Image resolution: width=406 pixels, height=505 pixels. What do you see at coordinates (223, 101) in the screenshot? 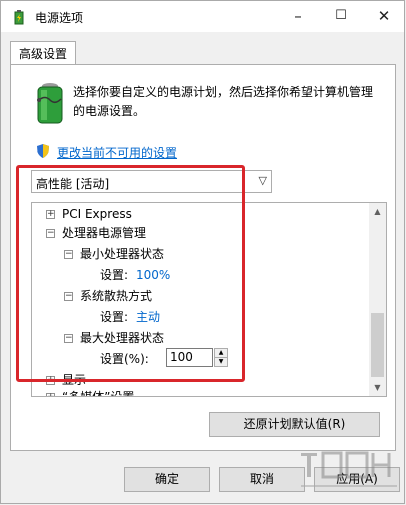
I see `description-text: 选择你要自定义的电源计划，然后选择你希望计算机管理的电源设置。` at bounding box center [223, 101].